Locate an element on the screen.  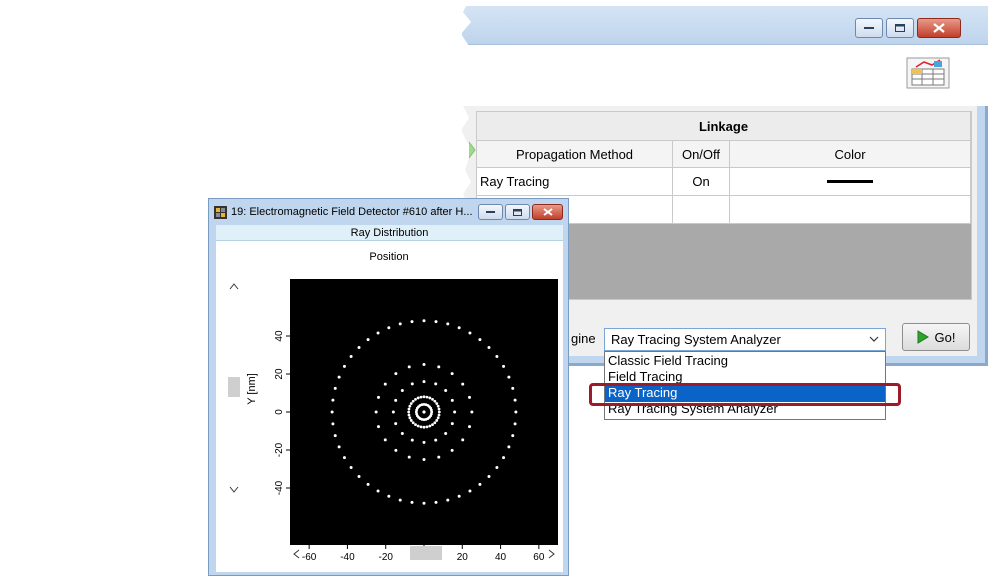
y-tick-label: 40 is located at coordinates (279, 336).